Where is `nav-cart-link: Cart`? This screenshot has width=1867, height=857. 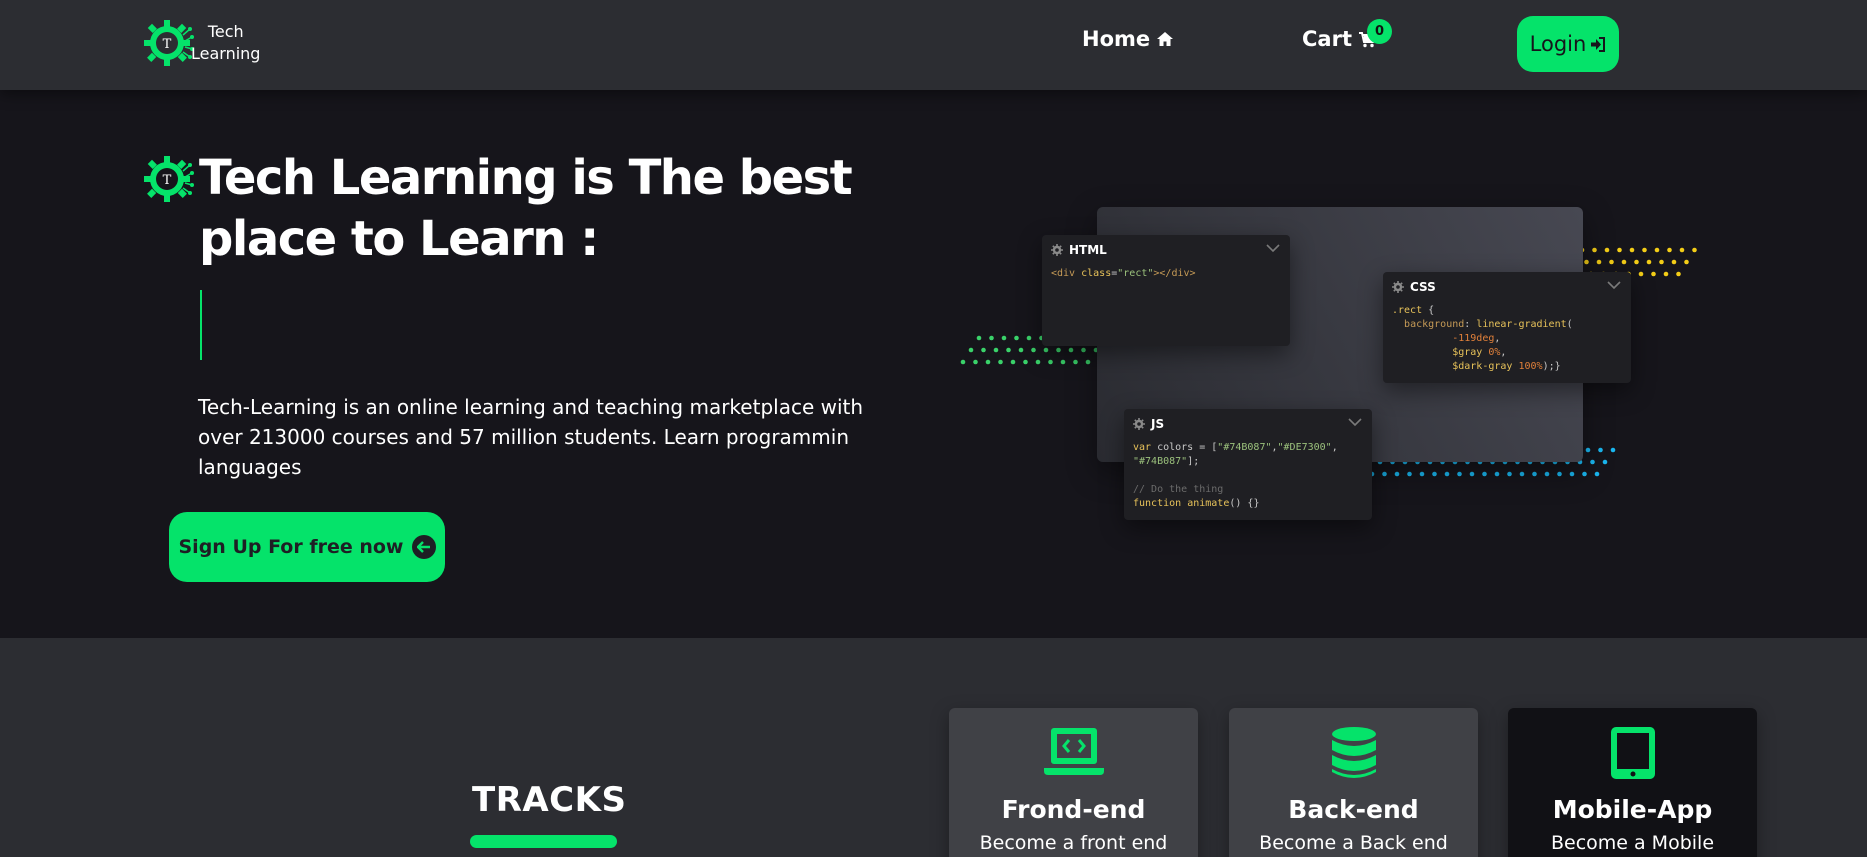
nav-cart-link: Cart is located at coordinates (1339, 39).